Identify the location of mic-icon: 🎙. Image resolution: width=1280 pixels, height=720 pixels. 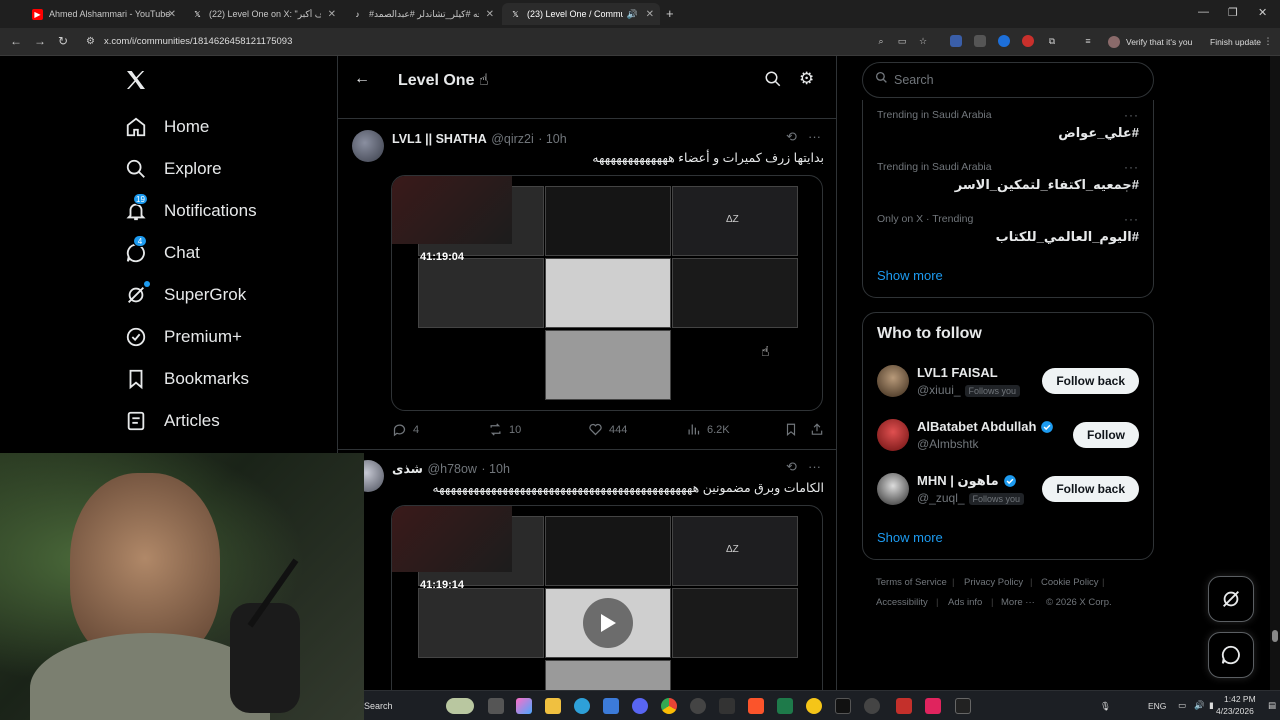
(1105, 706).